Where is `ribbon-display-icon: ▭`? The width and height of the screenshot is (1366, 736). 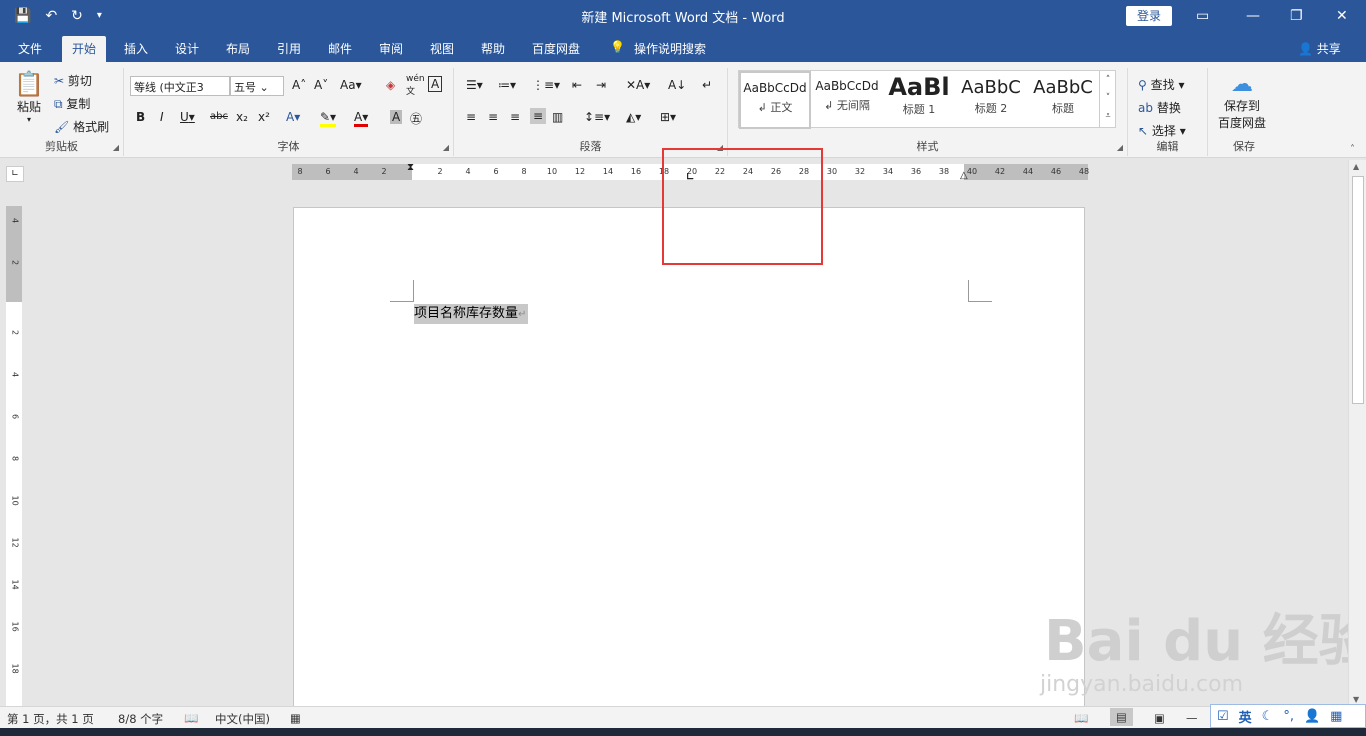
ribbon-display-icon: ▭ is located at coordinates (1202, 16).